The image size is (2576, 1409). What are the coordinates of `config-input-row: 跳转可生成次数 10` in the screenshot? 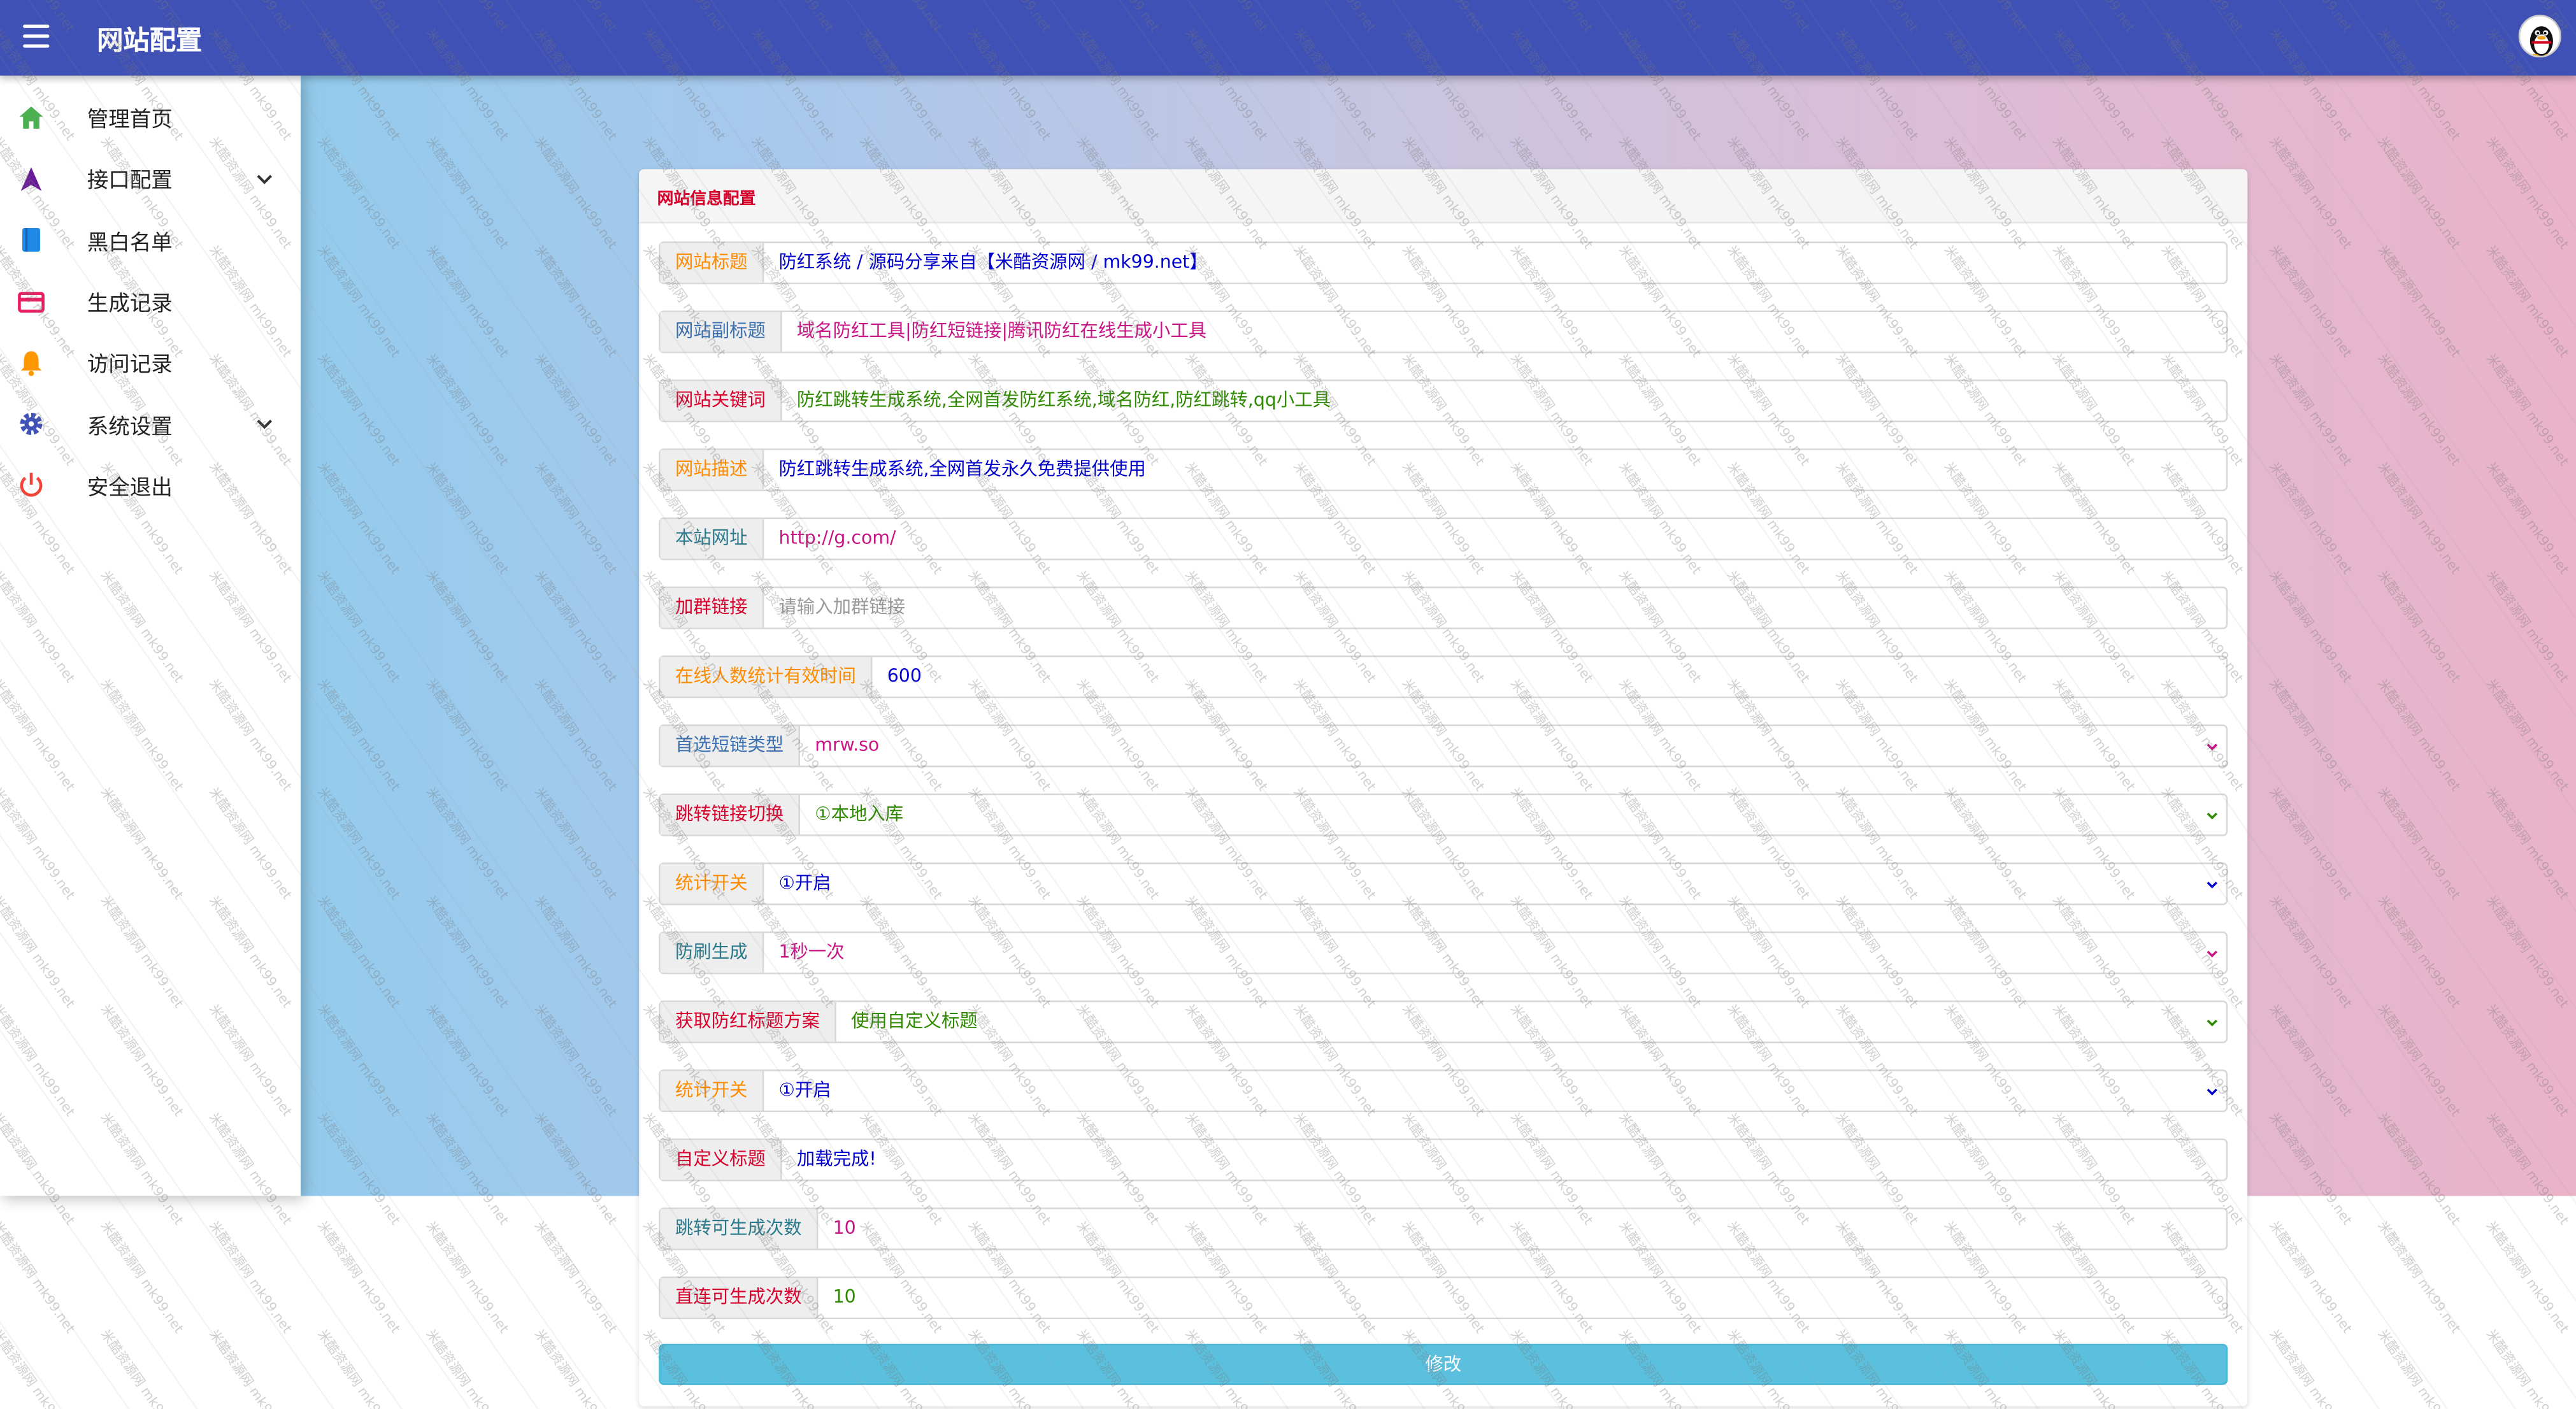 It's located at (1444, 1228).